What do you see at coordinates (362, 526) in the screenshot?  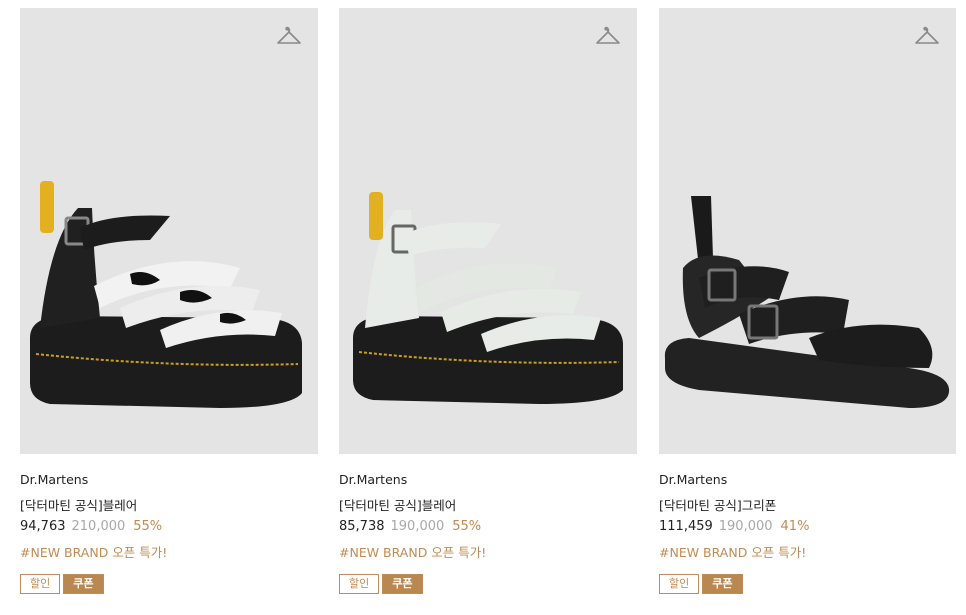 I see `sale-price: 85,738` at bounding box center [362, 526].